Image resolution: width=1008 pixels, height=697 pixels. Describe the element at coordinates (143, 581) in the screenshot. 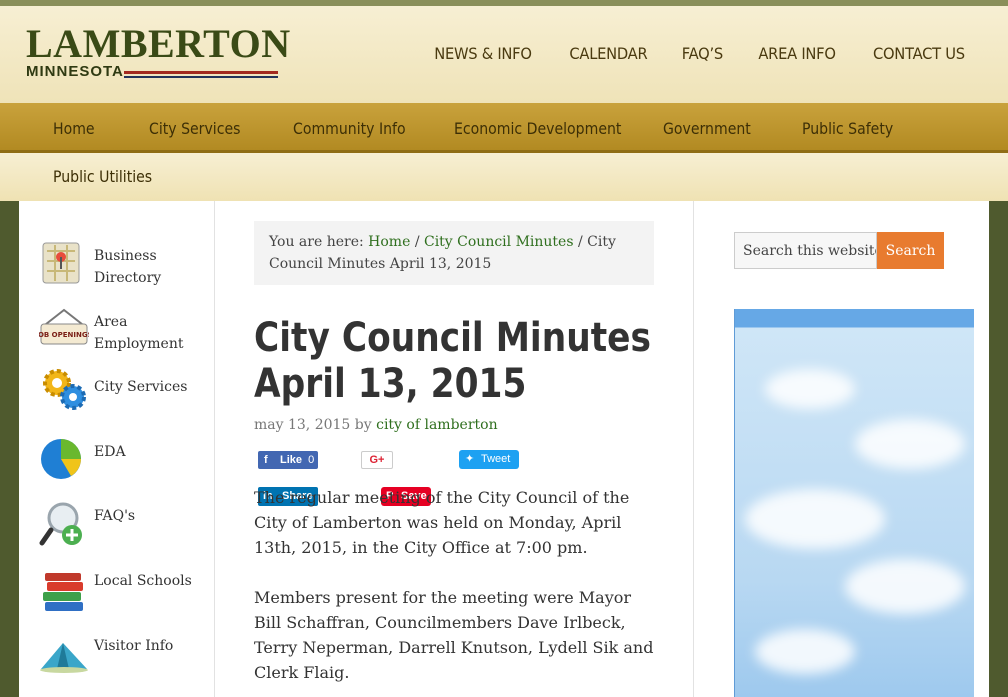

I see `sidebar-item-label: Local Schools` at that location.